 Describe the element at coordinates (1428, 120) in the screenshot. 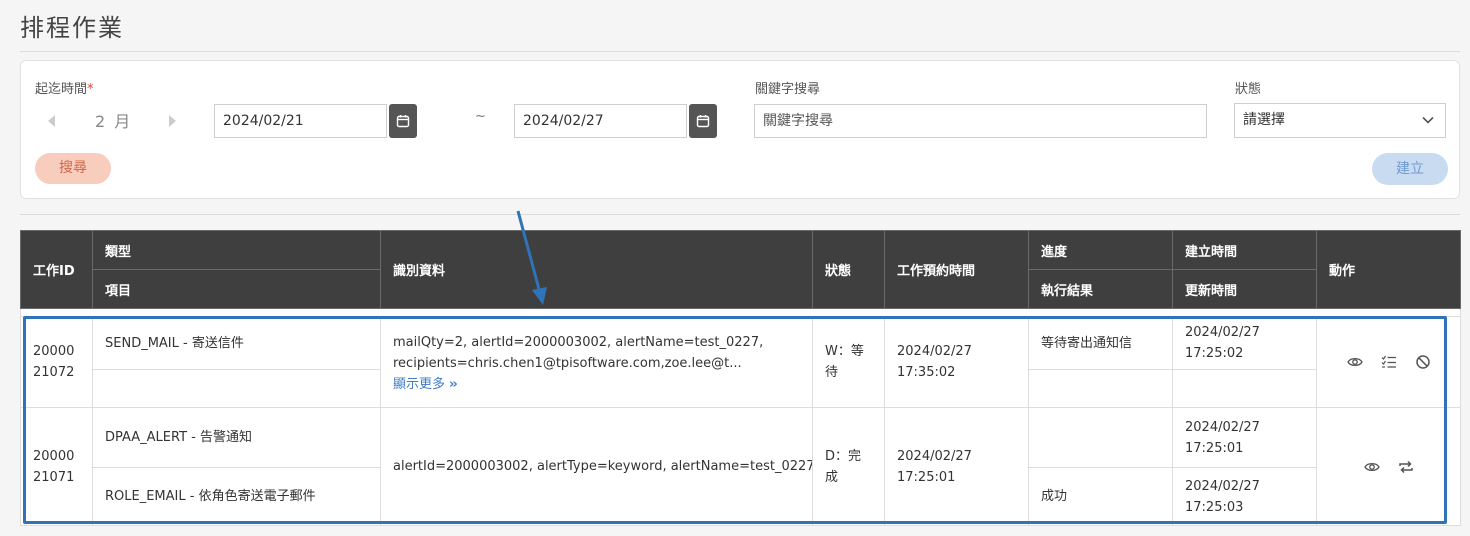

I see `chevron-down-icon` at that location.